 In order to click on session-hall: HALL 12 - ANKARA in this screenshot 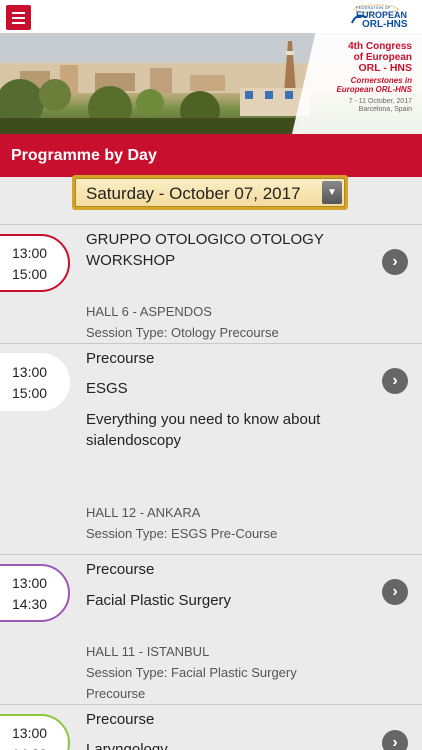, I will do `click(143, 512)`.